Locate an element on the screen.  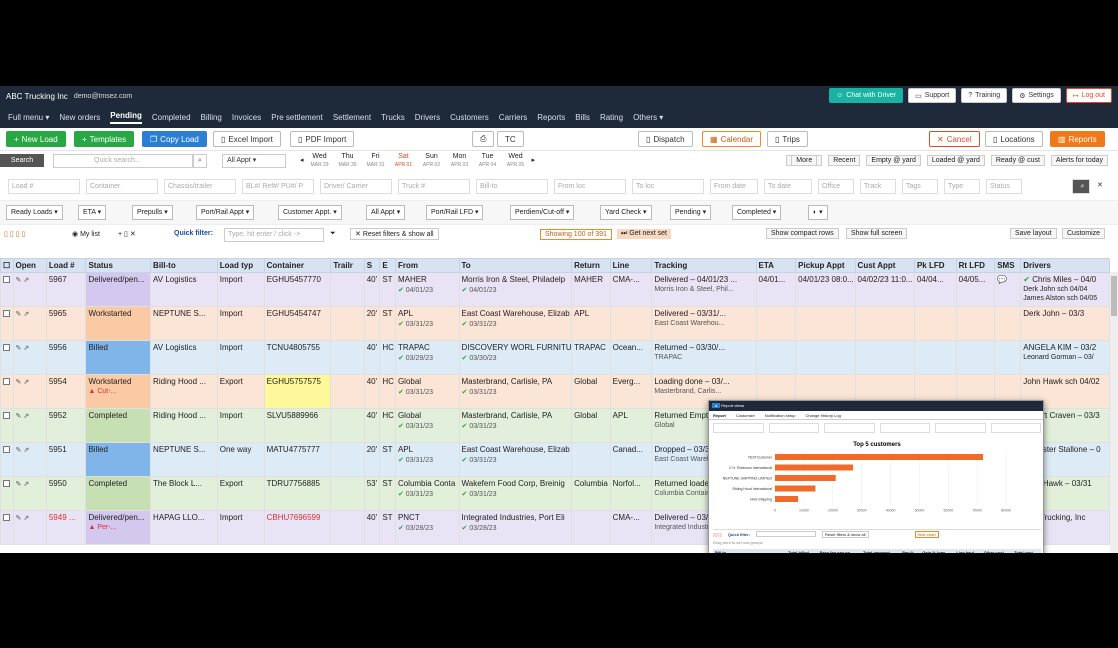
column-header: Status is located at coordinates (118, 265).